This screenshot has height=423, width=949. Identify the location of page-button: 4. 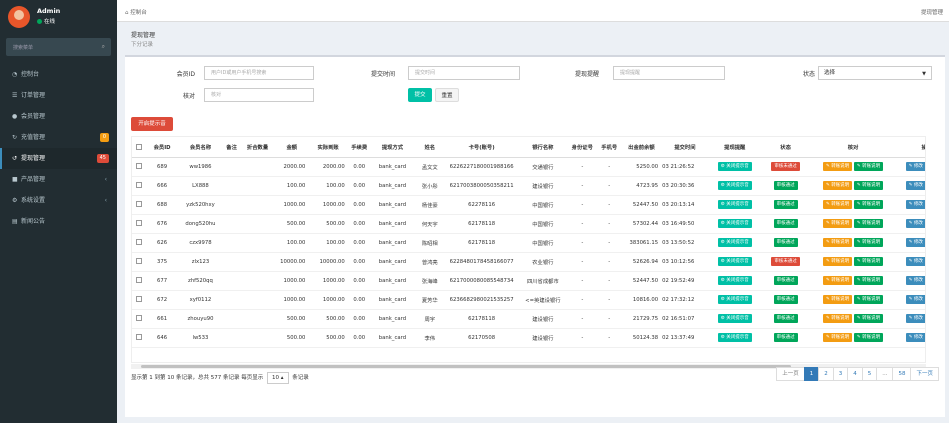
(855, 374).